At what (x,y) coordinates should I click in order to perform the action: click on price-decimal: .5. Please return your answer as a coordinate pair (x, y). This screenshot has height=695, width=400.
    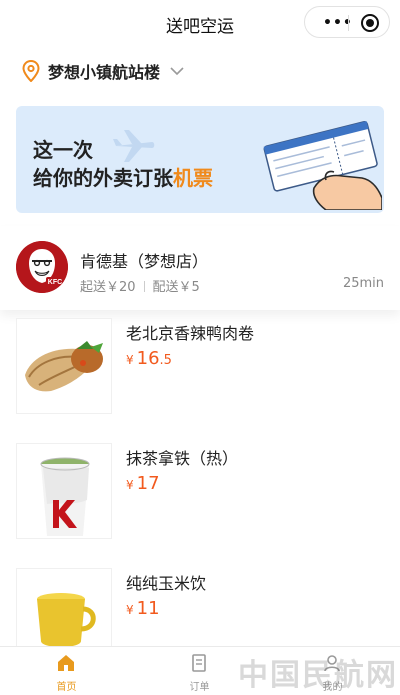
    Looking at the image, I should click on (165, 360).